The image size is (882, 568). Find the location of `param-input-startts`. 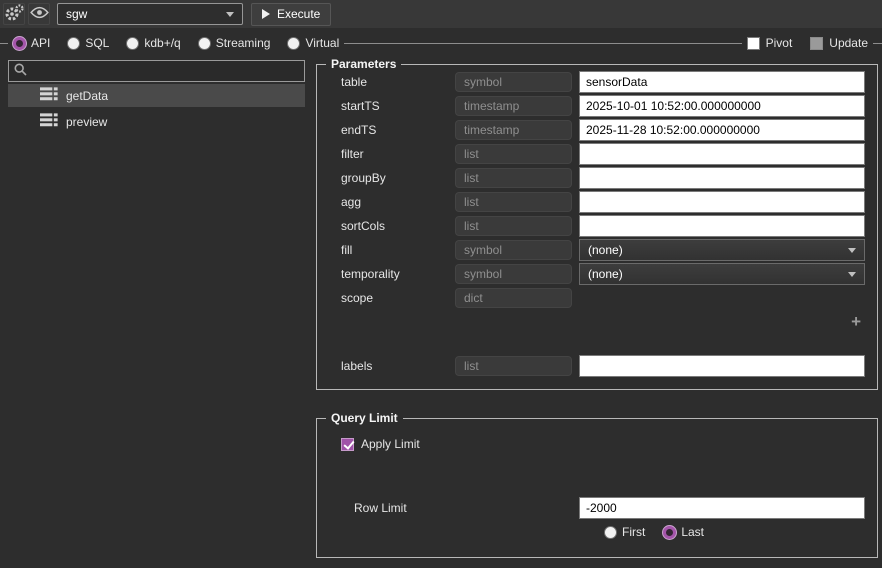

param-input-startts is located at coordinates (722, 106).